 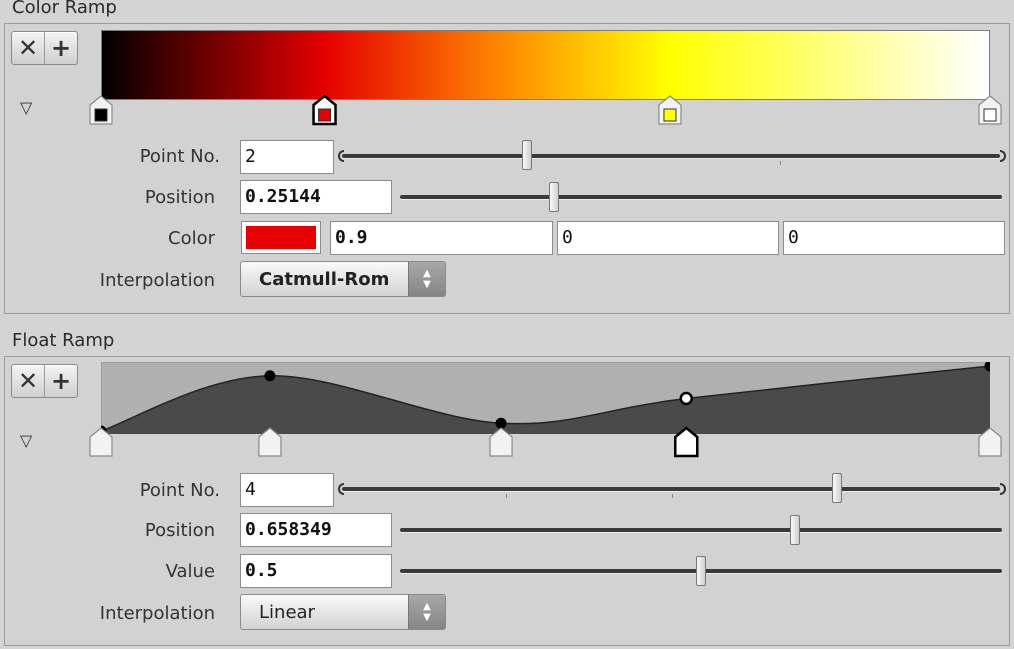 What do you see at coordinates (545, 442) in the screenshot?
I see `float-ramp-markers` at bounding box center [545, 442].